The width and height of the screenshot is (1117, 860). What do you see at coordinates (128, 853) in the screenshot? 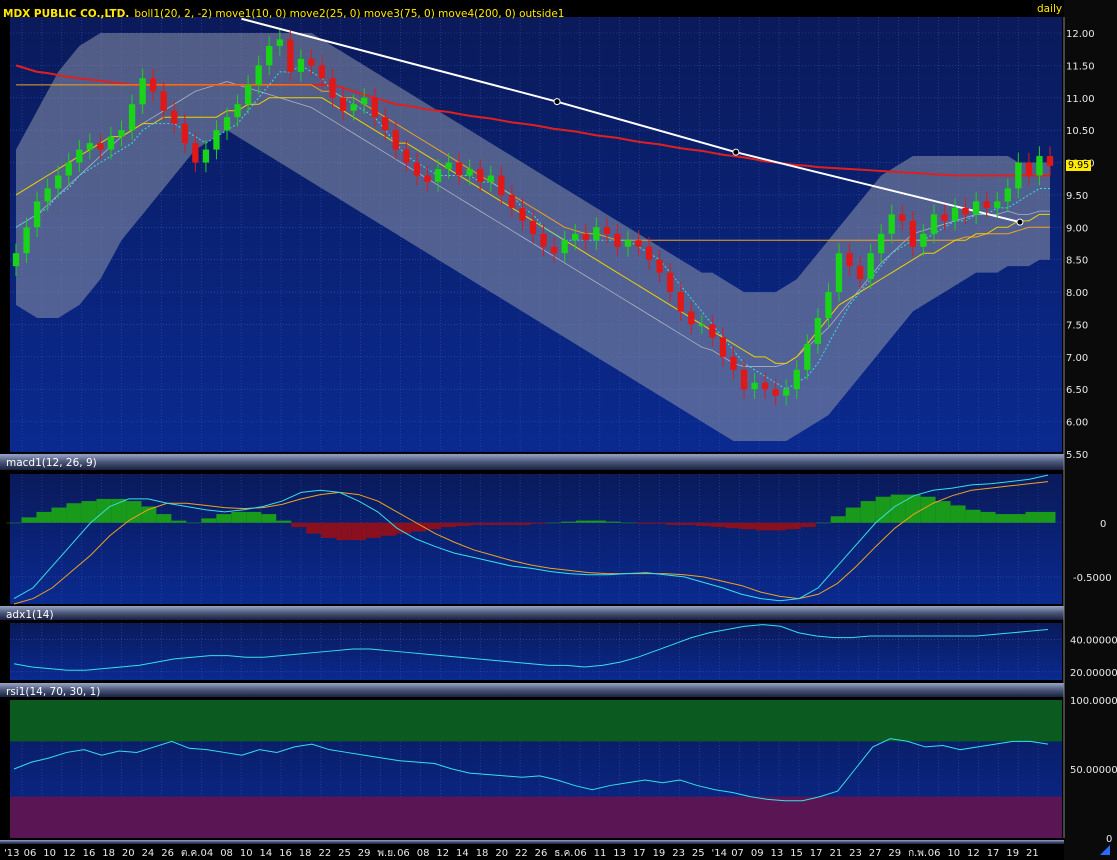
I see `date-axis-label: 20` at bounding box center [128, 853].